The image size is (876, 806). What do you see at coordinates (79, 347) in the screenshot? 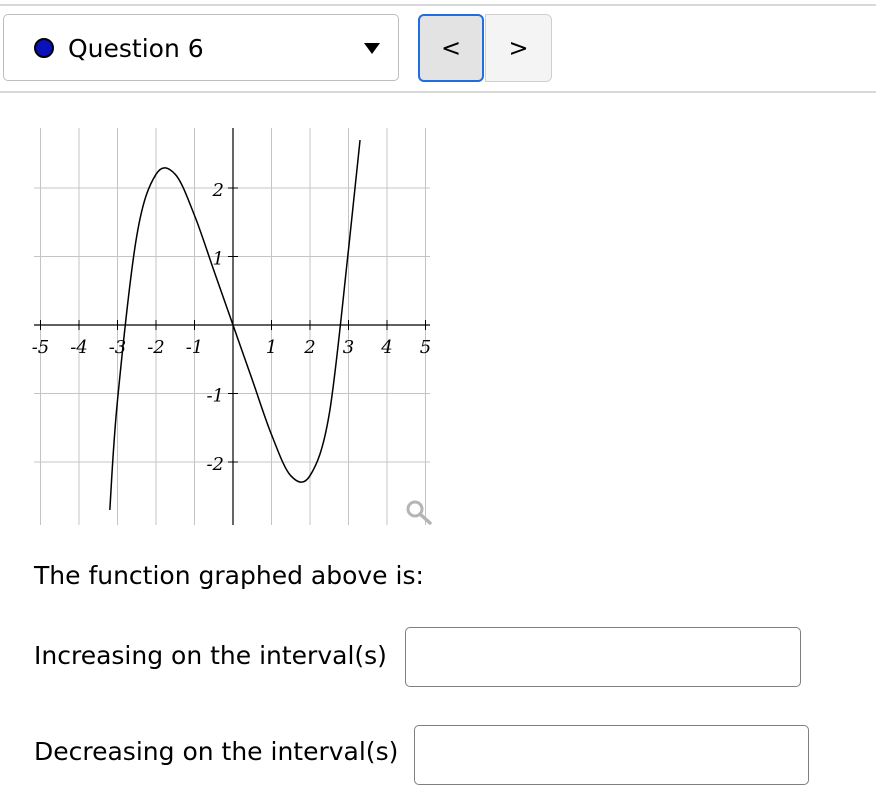
I see `x-tick-label: -4` at bounding box center [79, 347].